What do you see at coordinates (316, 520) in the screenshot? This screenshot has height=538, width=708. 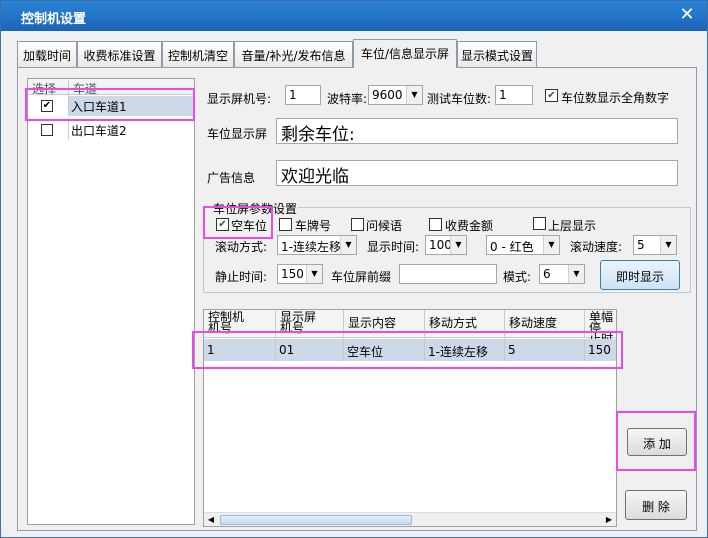 I see `scroll-thumb` at bounding box center [316, 520].